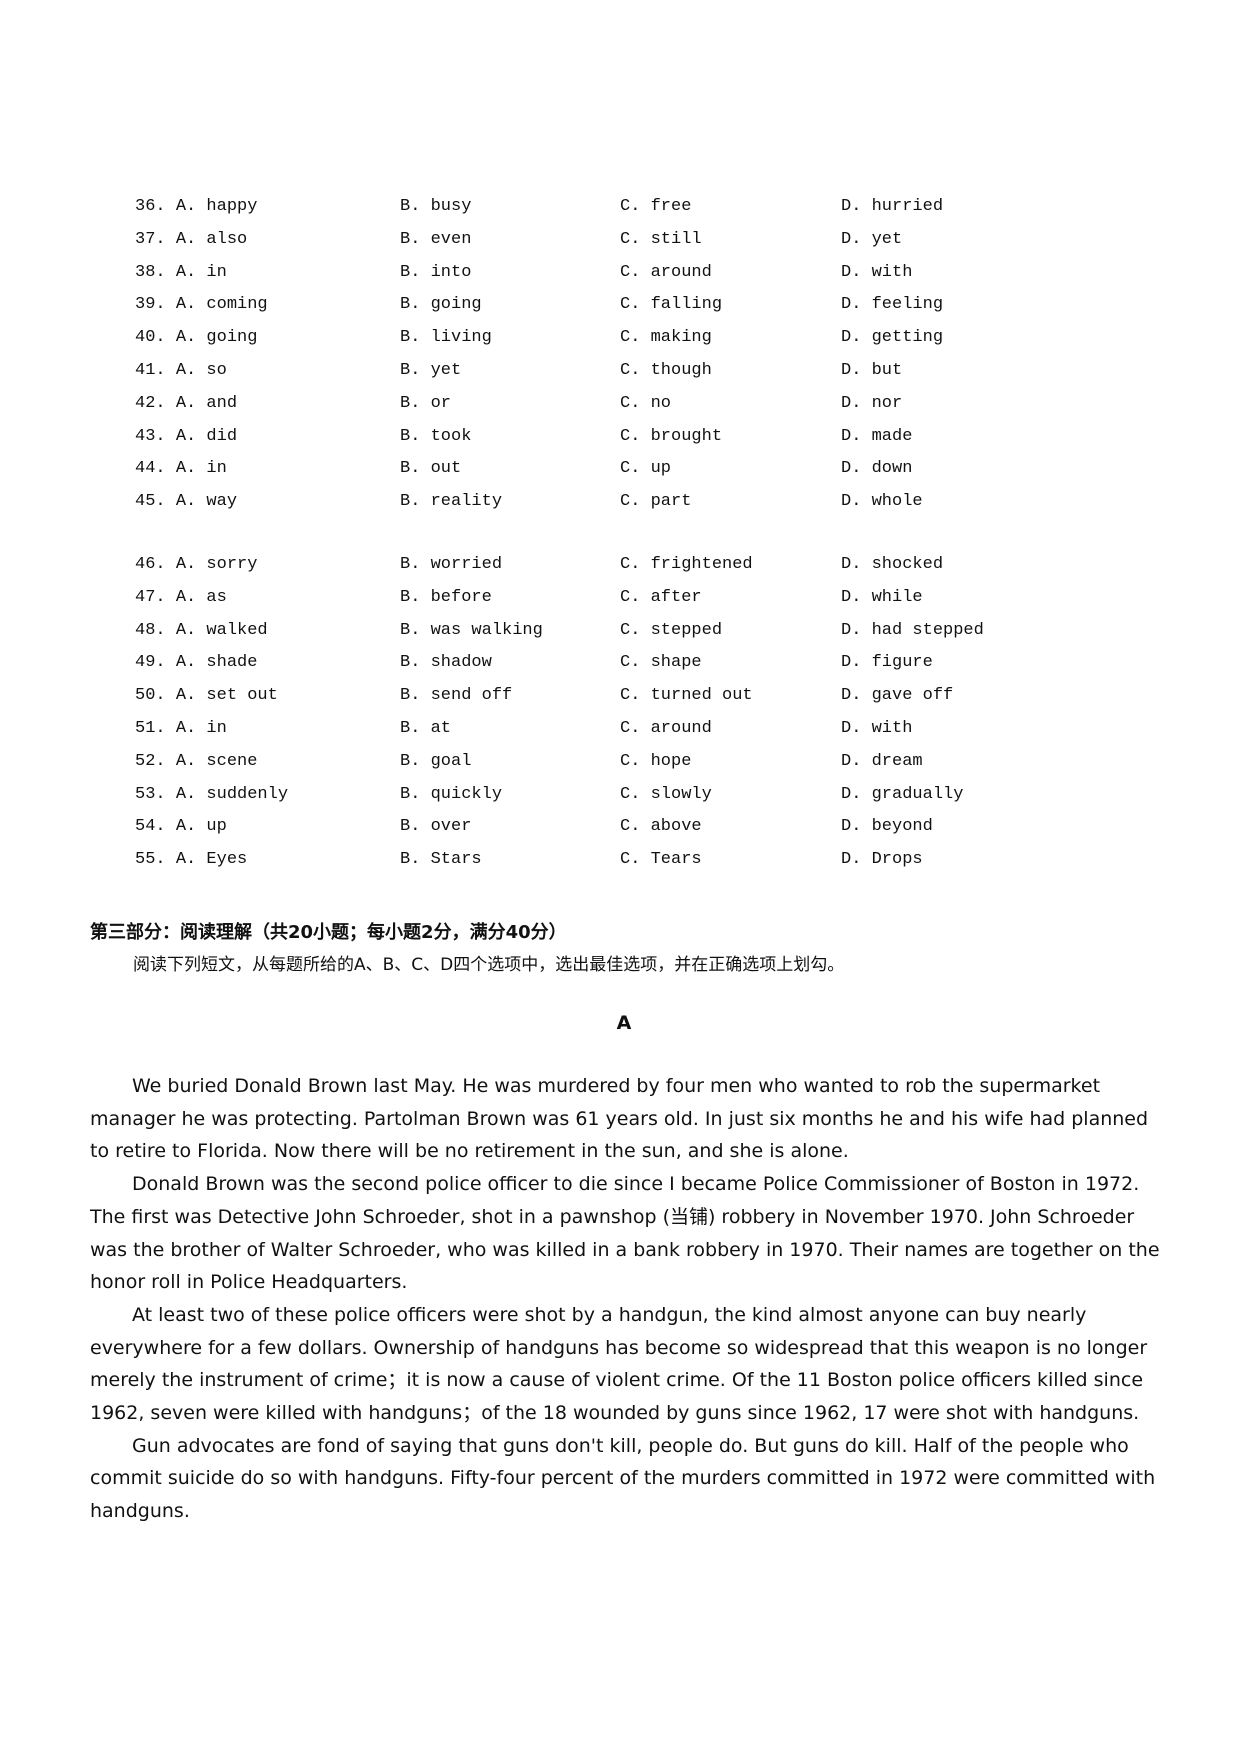 This screenshot has width=1240, height=1754. I want to click on option-c: C. slowly, so click(666, 794).